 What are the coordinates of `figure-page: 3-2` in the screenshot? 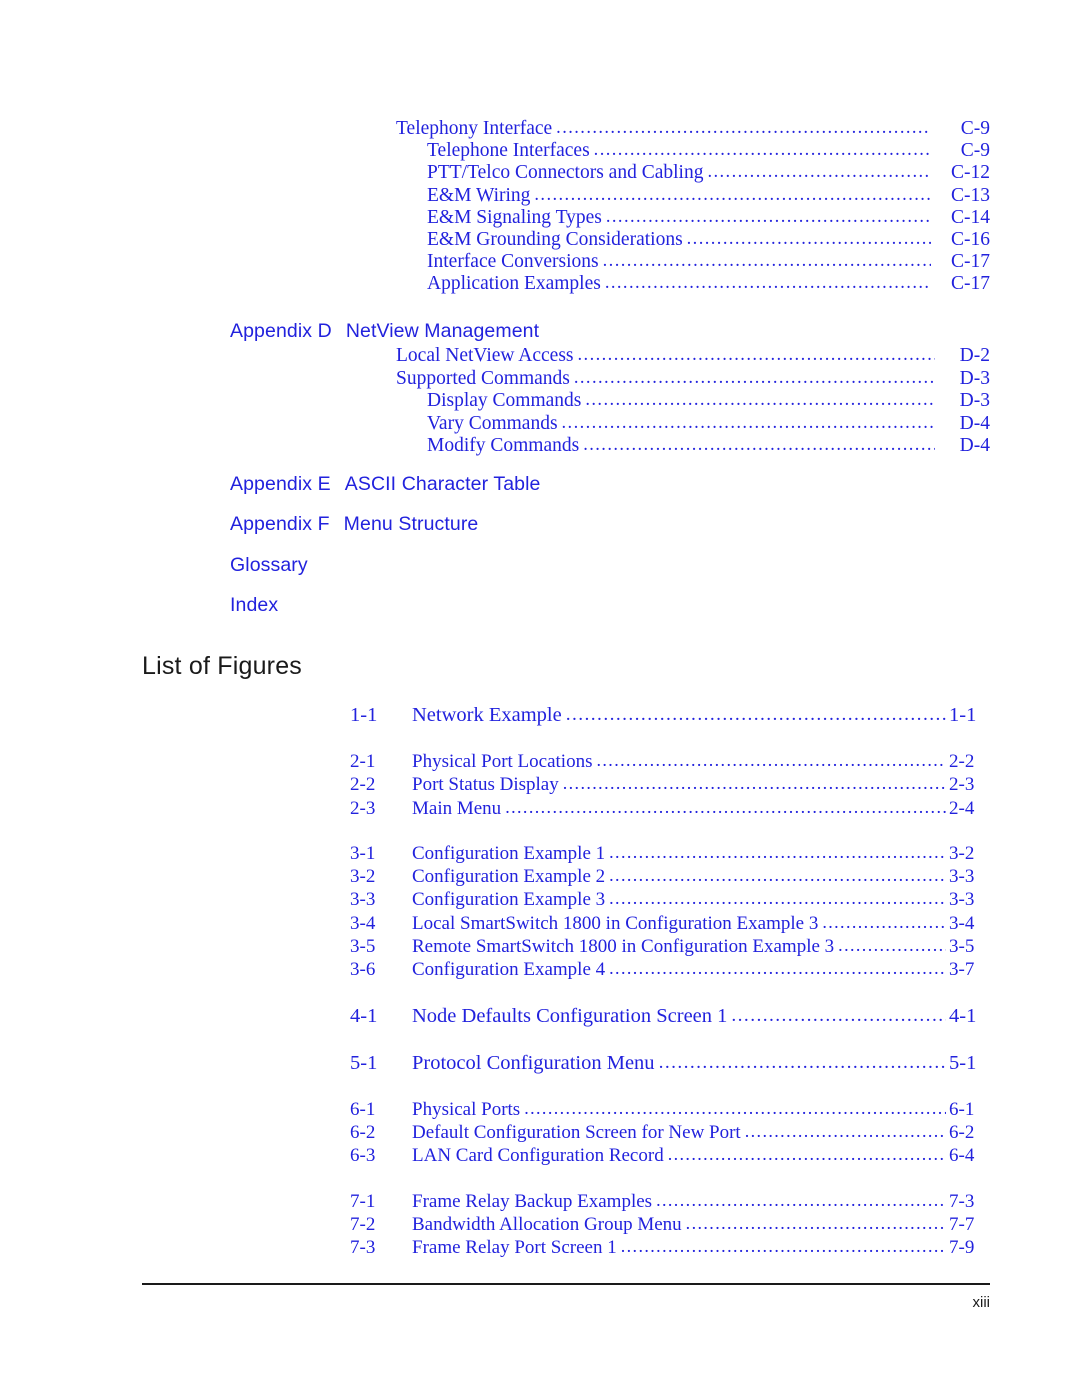 It's located at (962, 853).